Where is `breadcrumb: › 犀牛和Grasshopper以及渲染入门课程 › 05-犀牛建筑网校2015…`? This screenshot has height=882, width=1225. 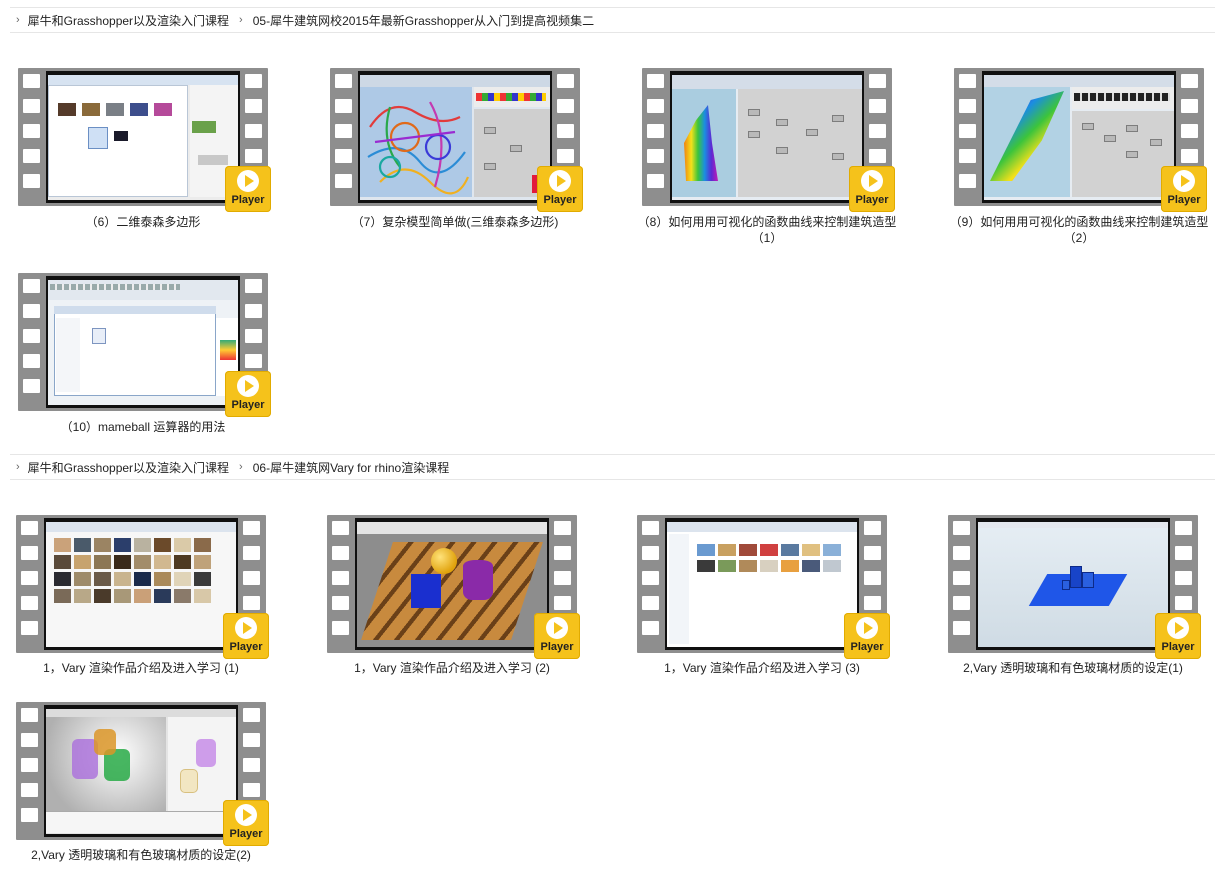 breadcrumb: › 犀牛和Grasshopper以及渲染入门课程 › 05-犀牛建筑网校2015… is located at coordinates (612, 20).